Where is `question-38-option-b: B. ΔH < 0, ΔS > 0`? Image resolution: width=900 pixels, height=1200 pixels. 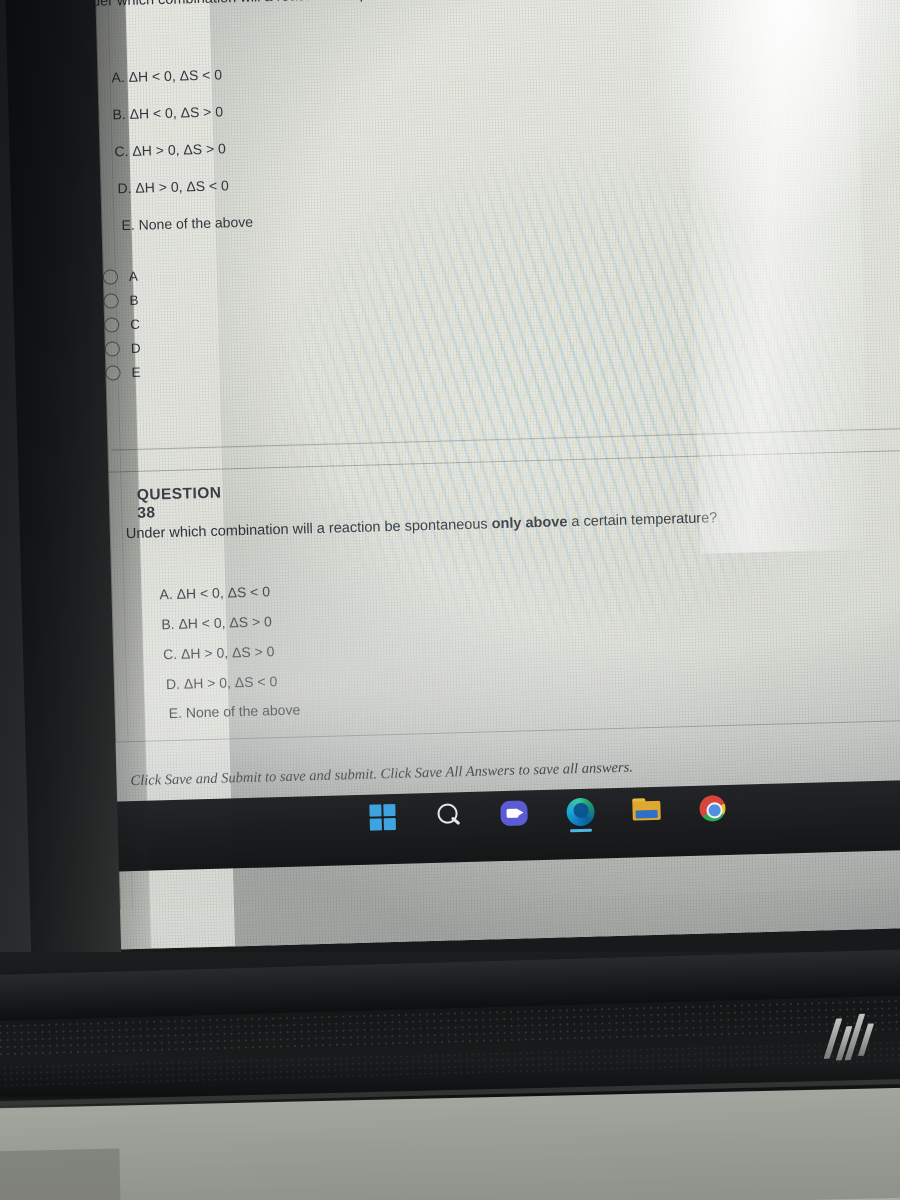 question-38-option-b: B. ΔH < 0, ΔS > 0 is located at coordinates (217, 623).